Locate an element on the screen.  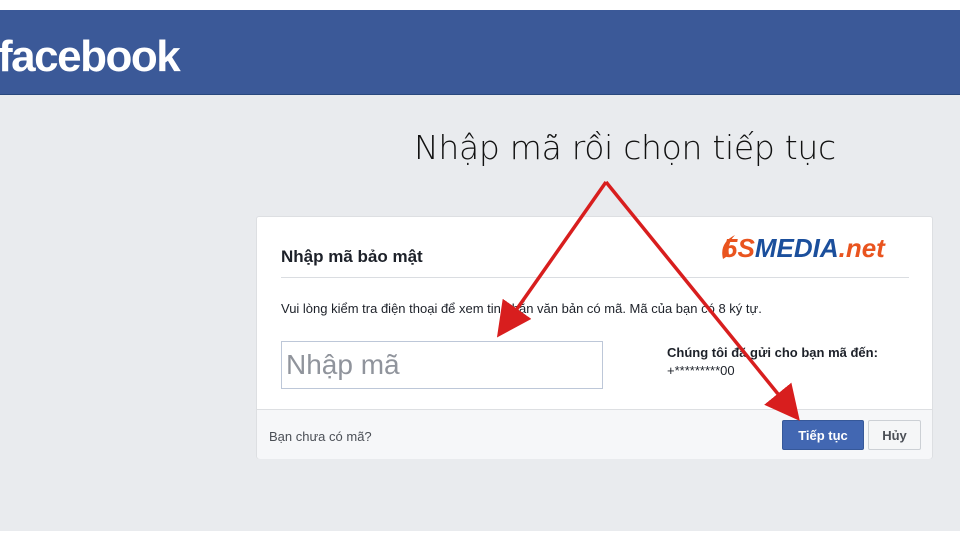
bottom-strip is located at coordinates (480, 536).